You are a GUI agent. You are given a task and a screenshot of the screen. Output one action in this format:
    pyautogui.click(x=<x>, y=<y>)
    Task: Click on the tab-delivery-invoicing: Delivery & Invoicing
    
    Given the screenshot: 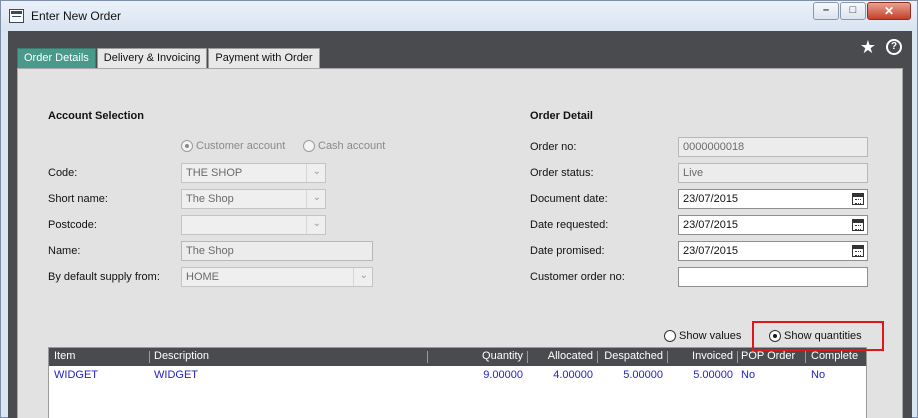 What is the action you would take?
    pyautogui.click(x=152, y=58)
    